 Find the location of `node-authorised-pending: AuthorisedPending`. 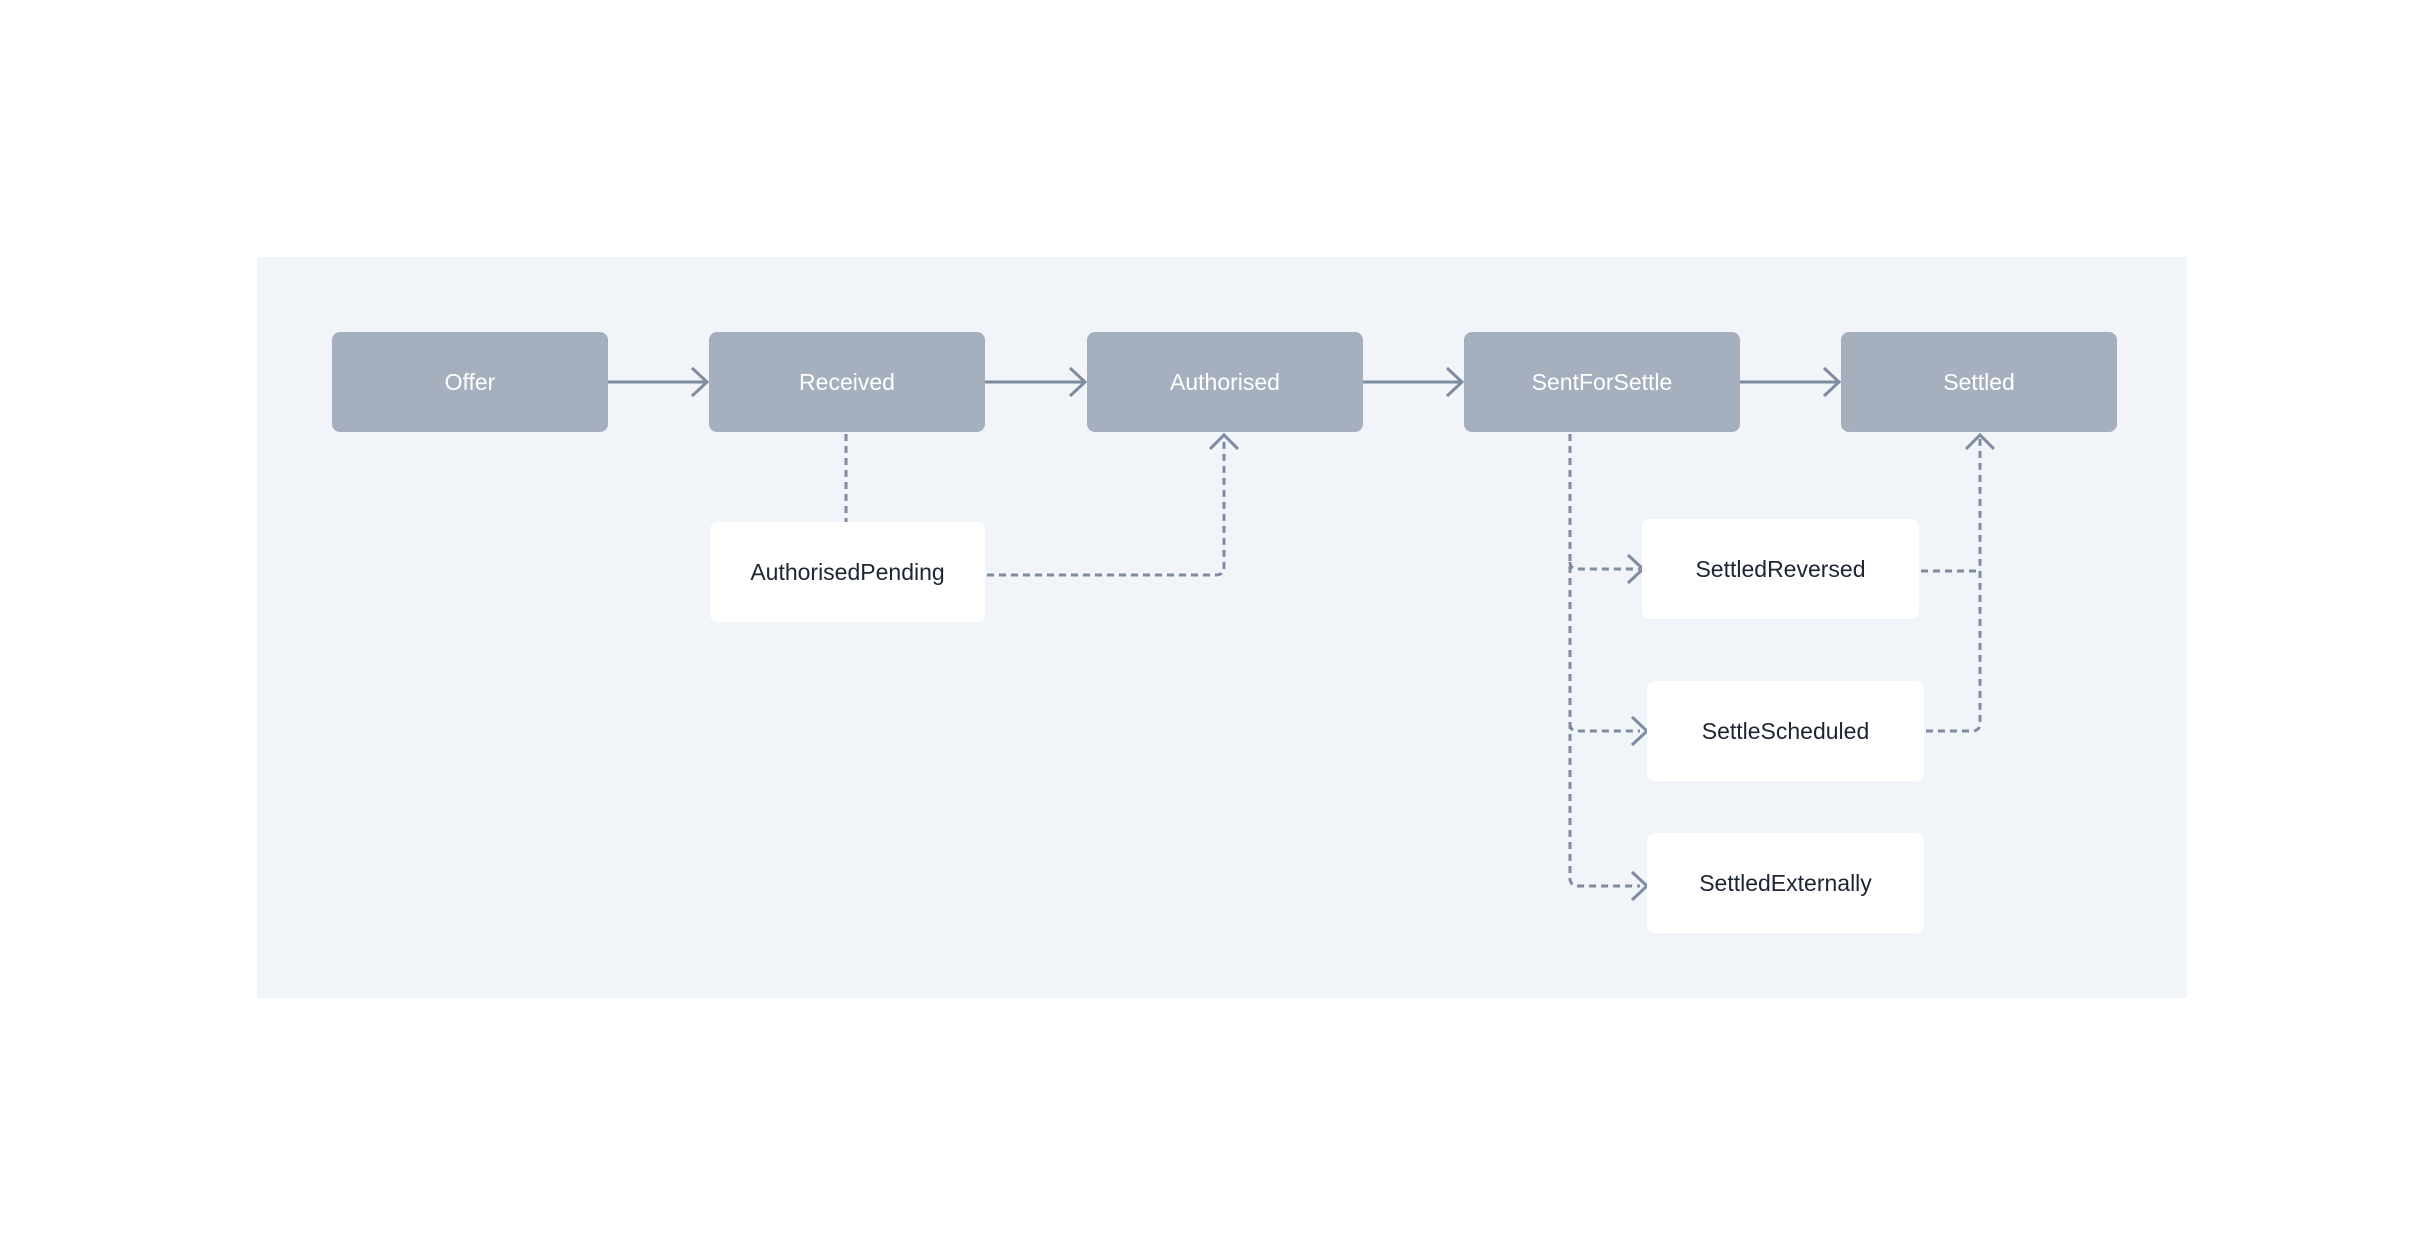

node-authorised-pending: AuthorisedPending is located at coordinates (847, 572).